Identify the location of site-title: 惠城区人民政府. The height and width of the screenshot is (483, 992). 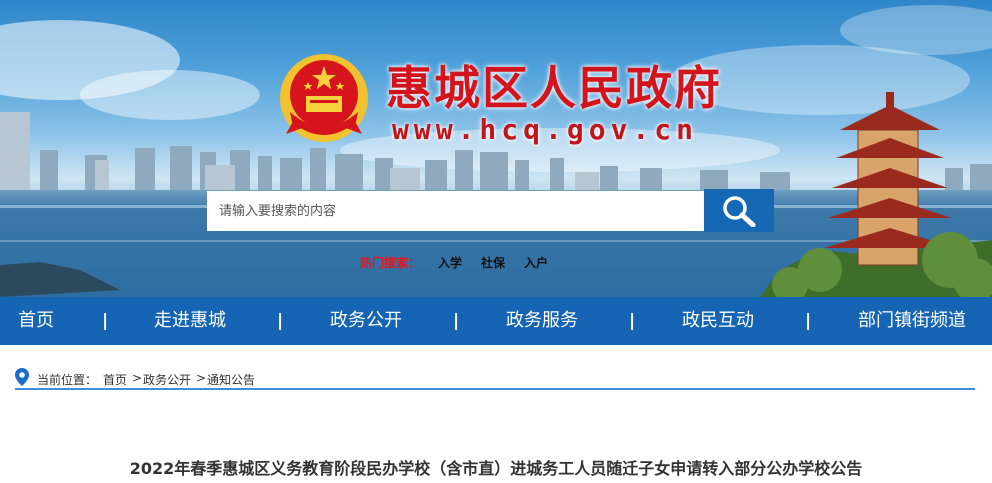
(554, 88).